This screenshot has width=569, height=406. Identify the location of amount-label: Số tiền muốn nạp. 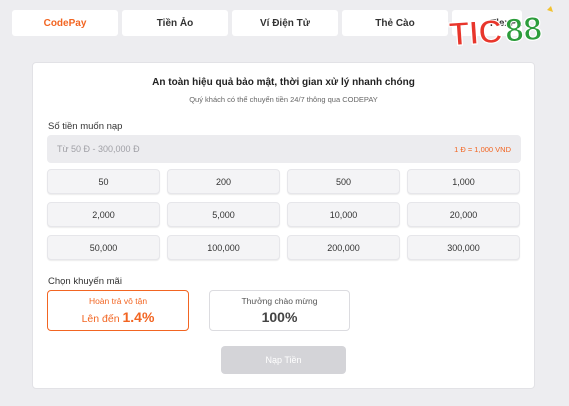
(85, 126).